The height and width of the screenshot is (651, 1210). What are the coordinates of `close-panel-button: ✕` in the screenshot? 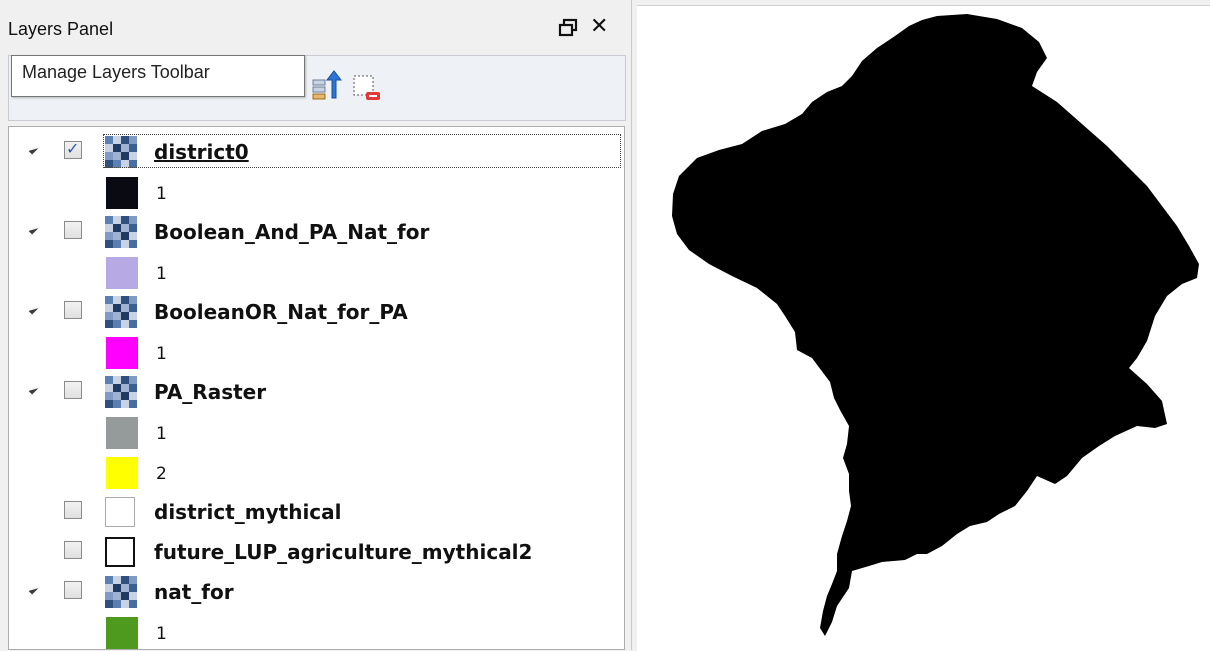 It's located at (599, 27).